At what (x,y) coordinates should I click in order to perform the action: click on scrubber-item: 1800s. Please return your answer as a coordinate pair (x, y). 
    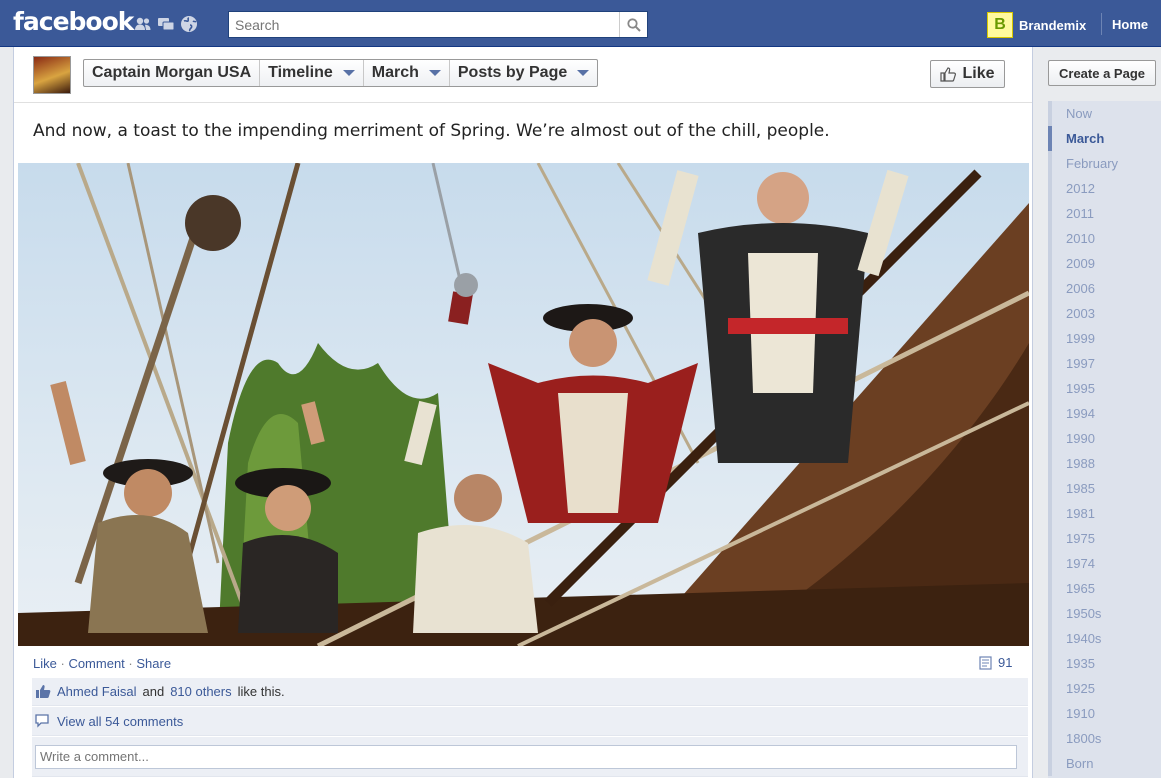
    Looking at the image, I should click on (1104, 738).